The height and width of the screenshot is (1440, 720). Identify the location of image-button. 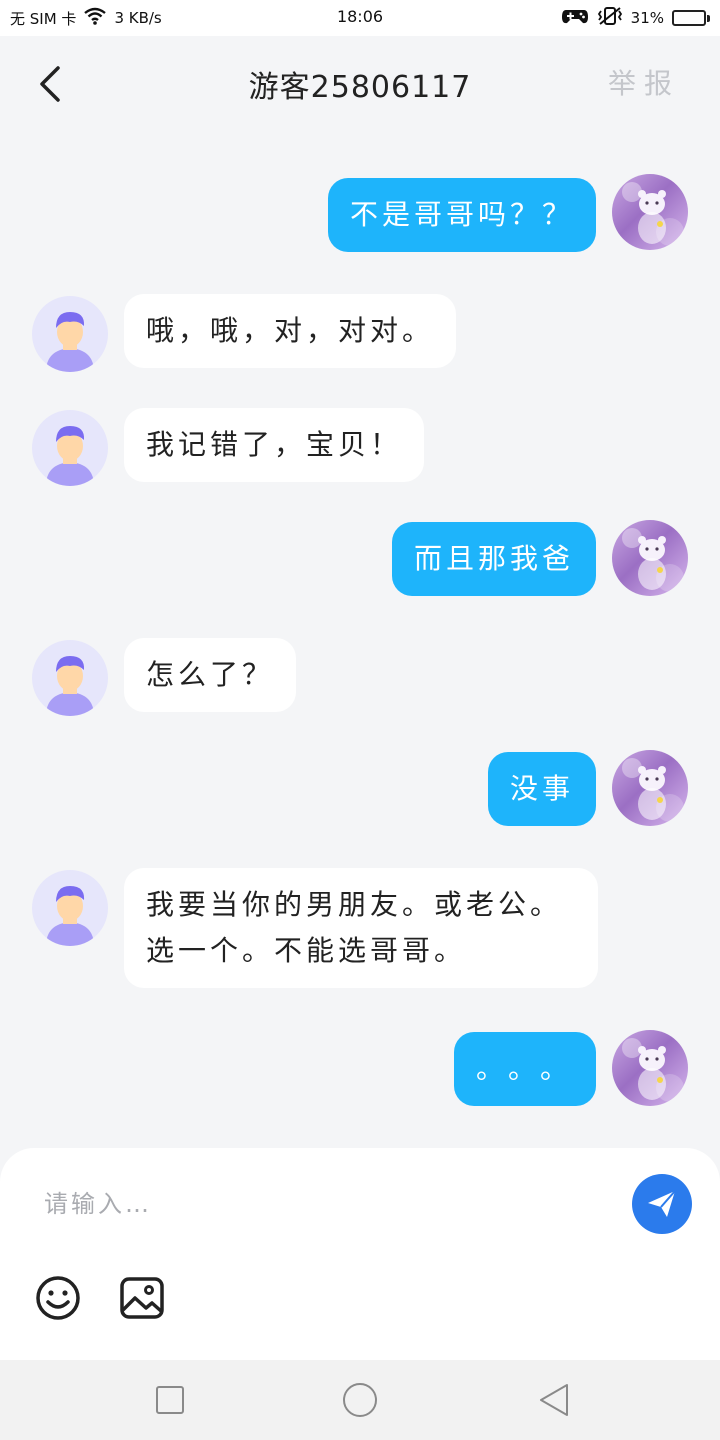
(142, 1298).